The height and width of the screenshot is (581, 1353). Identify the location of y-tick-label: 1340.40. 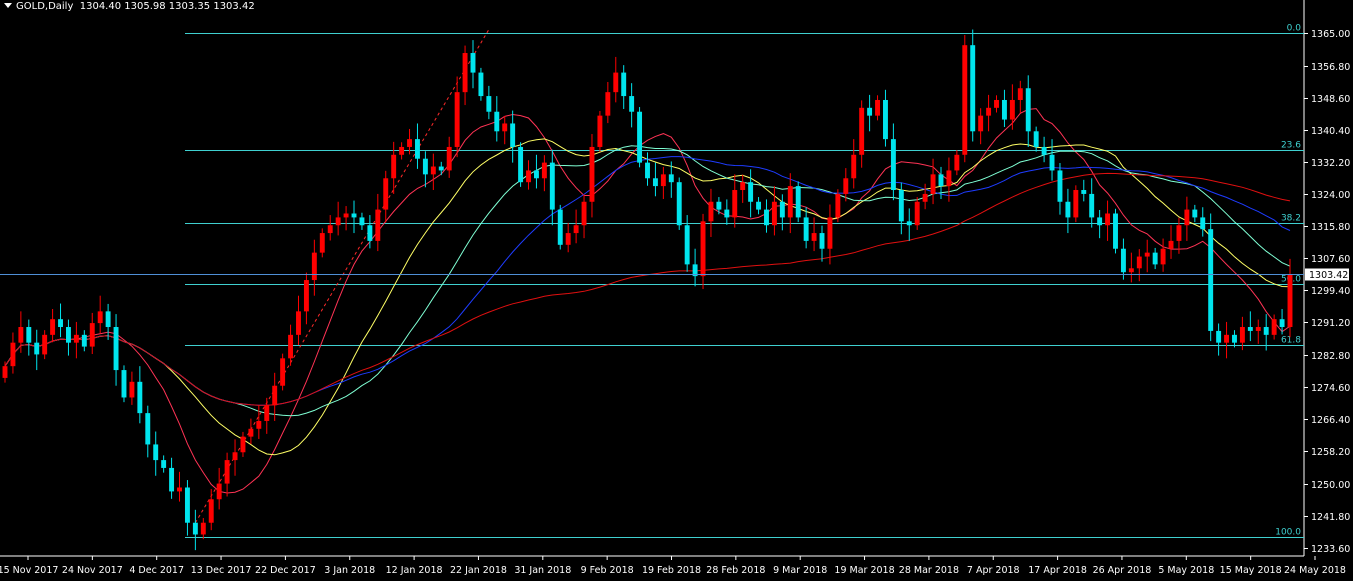
(1330, 131).